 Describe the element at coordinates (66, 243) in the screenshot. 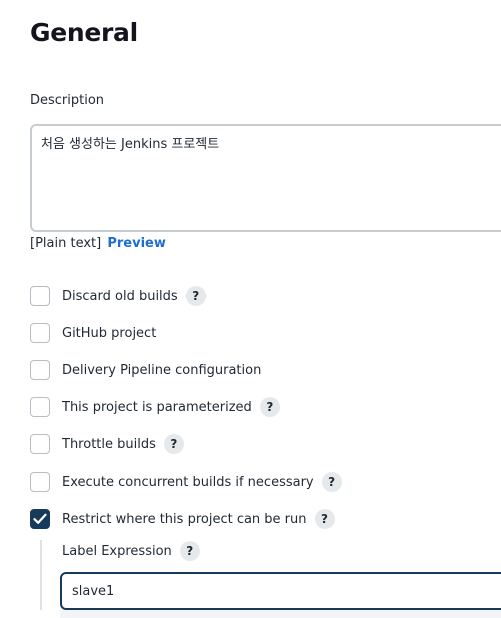

I see `plain-text-label: [Plain text]` at that location.